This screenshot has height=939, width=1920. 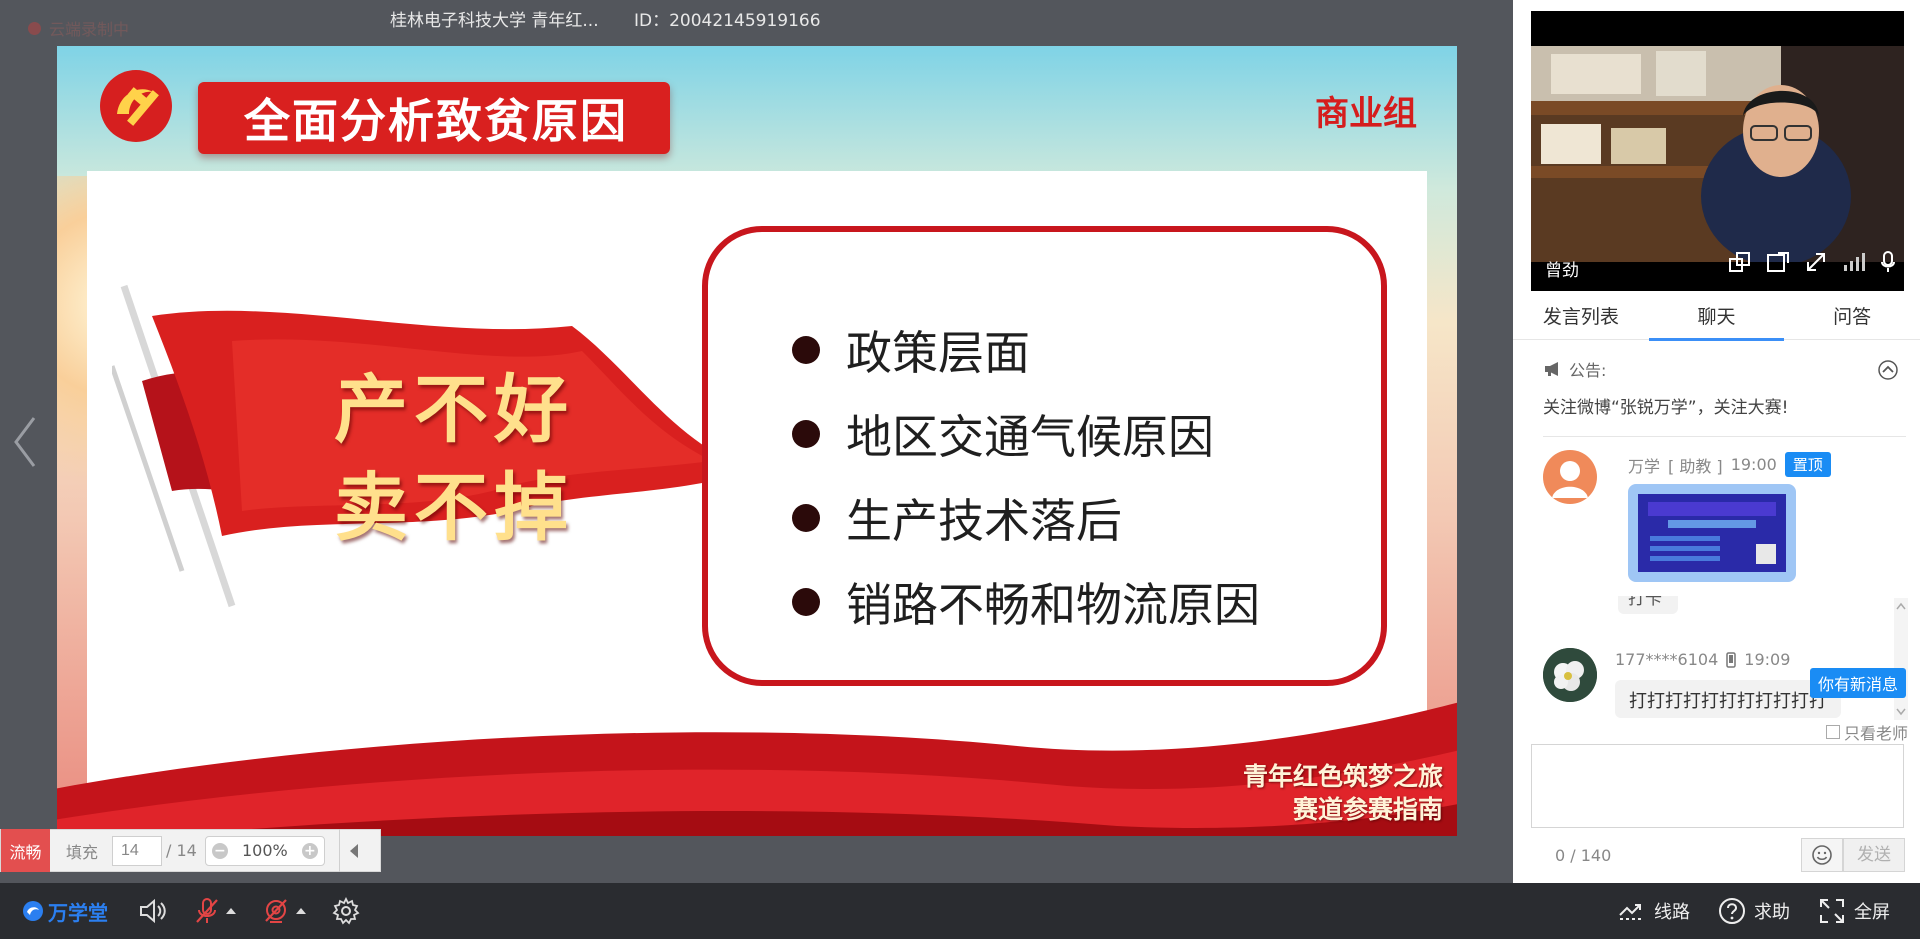 I want to click on slide-toolbar: 流畅 填充 / 14 − 100% +, so click(x=190, y=850).